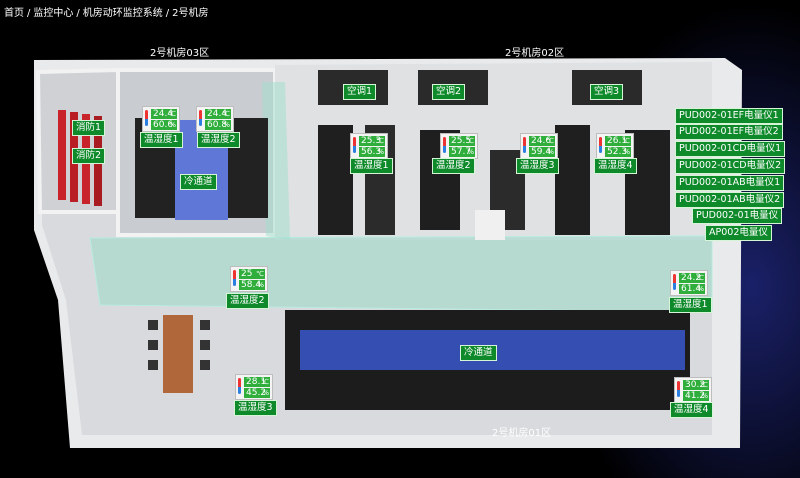 Image resolution: width=800 pixels, height=478 pixels. Describe the element at coordinates (89, 128) in the screenshot. I see `fire1-tag: 消防1` at that location.